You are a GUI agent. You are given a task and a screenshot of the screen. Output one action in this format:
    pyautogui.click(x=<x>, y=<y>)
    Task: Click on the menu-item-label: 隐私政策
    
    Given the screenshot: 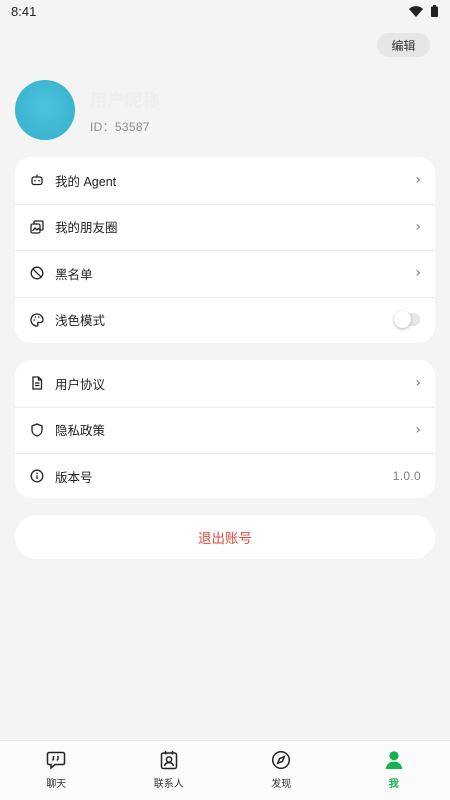 What is the action you would take?
    pyautogui.click(x=80, y=431)
    